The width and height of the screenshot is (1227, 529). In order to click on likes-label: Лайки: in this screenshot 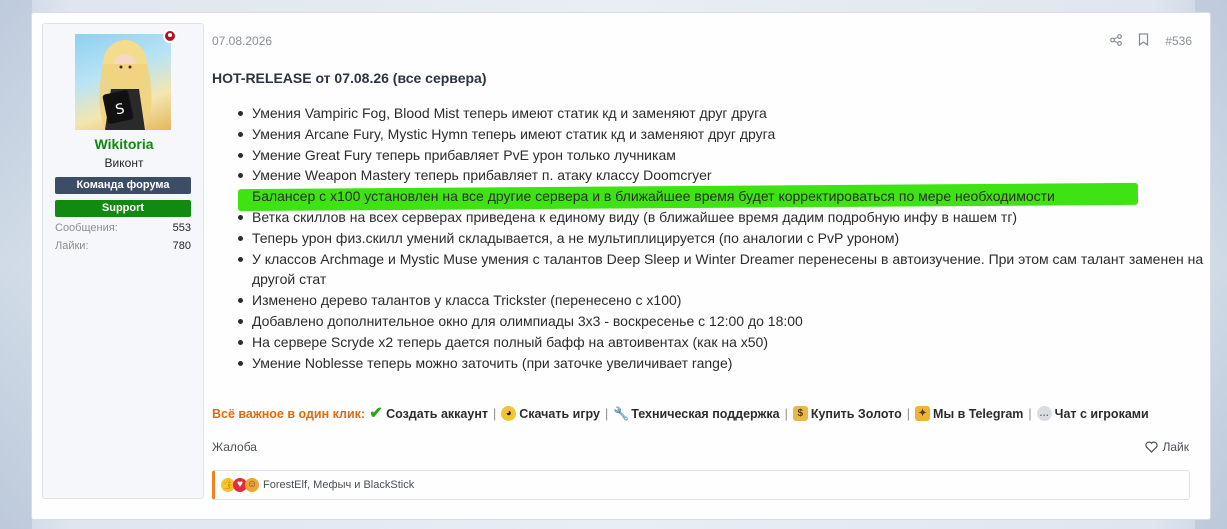, I will do `click(72, 246)`.